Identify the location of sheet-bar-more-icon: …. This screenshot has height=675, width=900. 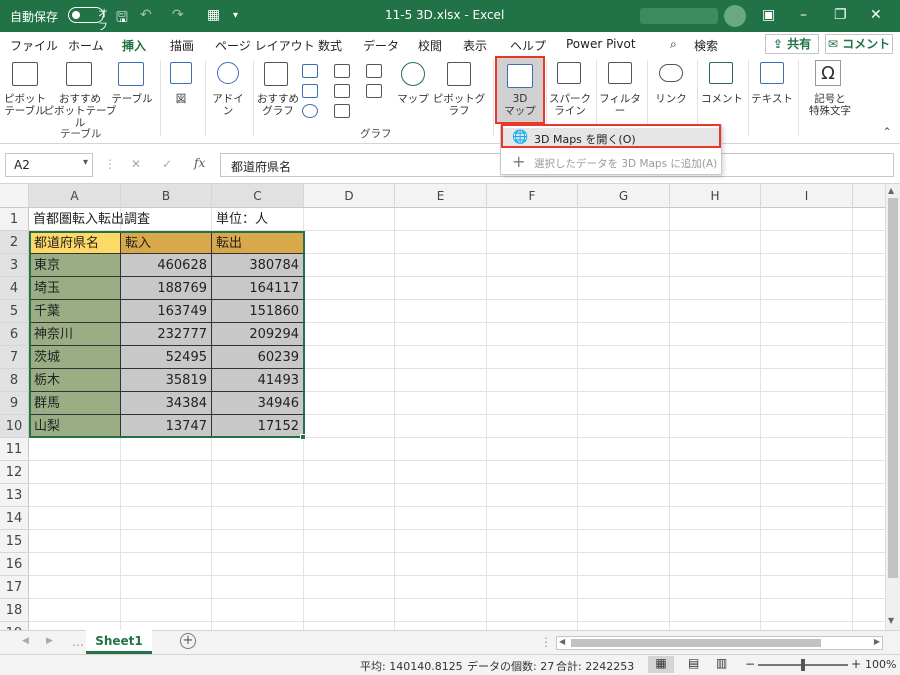
(78, 642).